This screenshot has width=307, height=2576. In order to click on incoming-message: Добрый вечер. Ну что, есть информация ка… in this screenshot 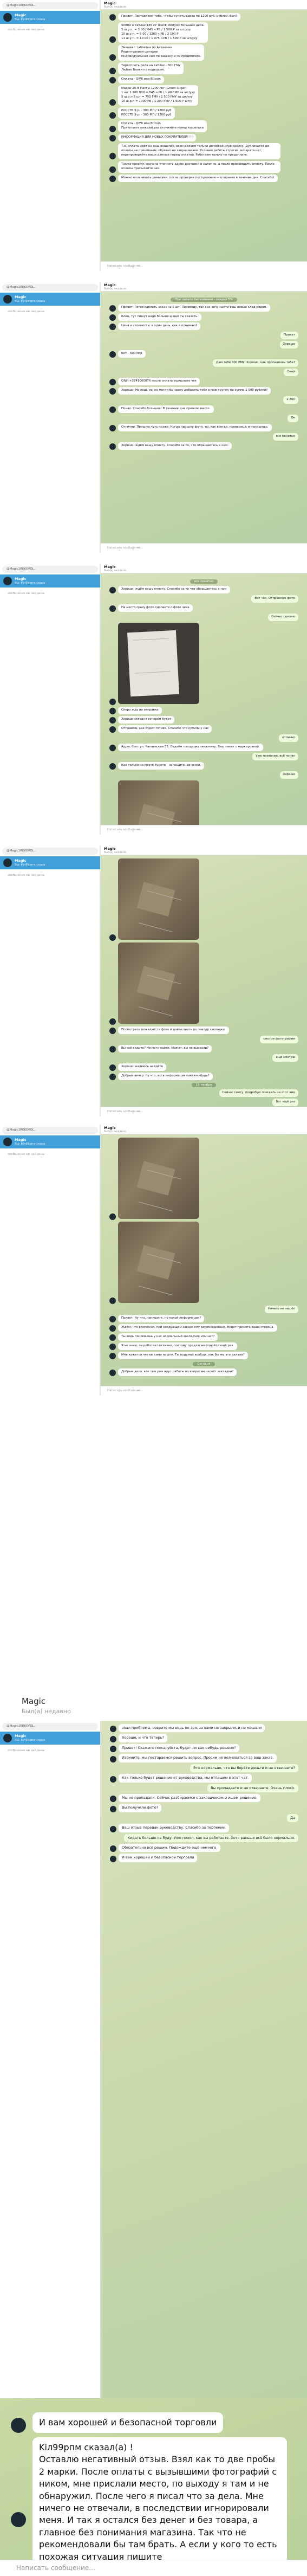, I will do `click(203, 1076)`.